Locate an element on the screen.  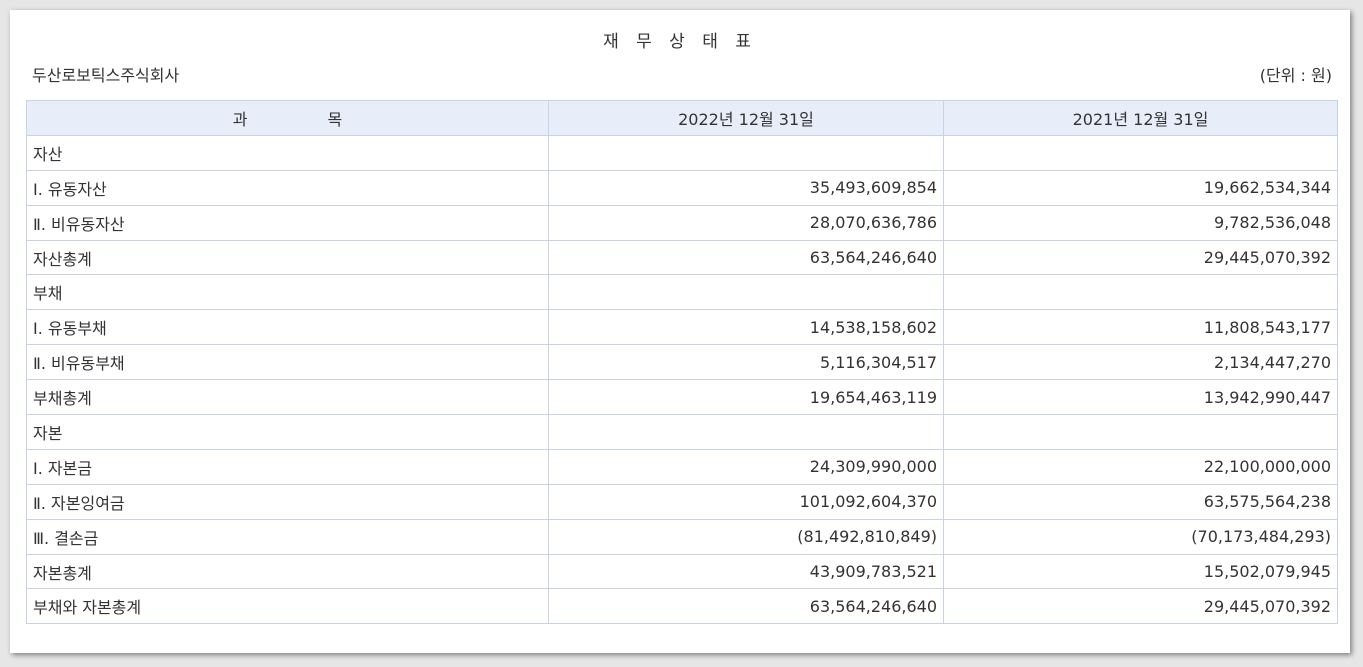
company-name: 두산로보틱스주식회사 is located at coordinates (106, 75).